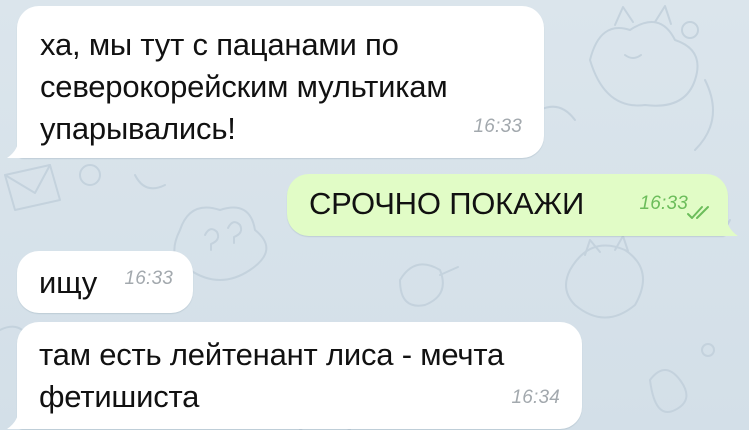 Image resolution: width=749 pixels, height=430 pixels. I want to click on message-text-line: ха, мы тут с пацанами по, so click(219, 44).